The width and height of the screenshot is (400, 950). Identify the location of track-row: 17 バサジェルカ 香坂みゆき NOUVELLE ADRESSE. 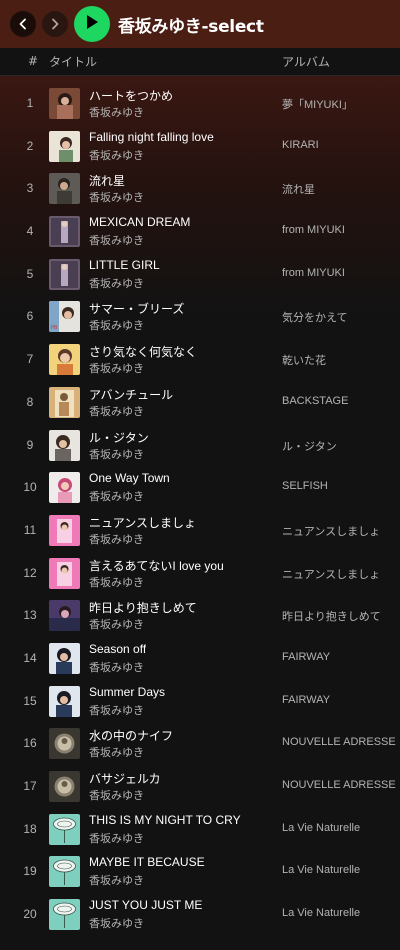
(200, 787).